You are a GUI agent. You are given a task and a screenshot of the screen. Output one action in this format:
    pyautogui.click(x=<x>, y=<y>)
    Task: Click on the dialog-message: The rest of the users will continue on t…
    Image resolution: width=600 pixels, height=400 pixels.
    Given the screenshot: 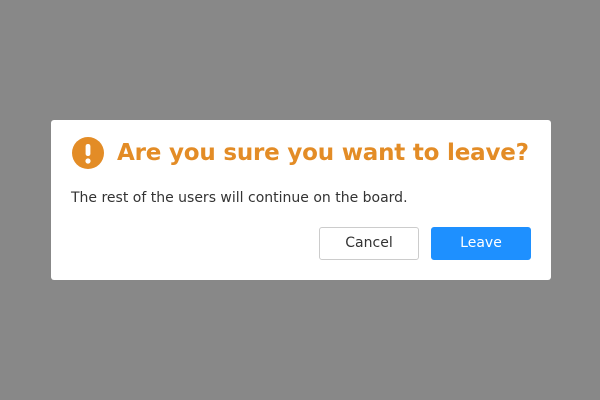 What is the action you would take?
    pyautogui.click(x=239, y=198)
    